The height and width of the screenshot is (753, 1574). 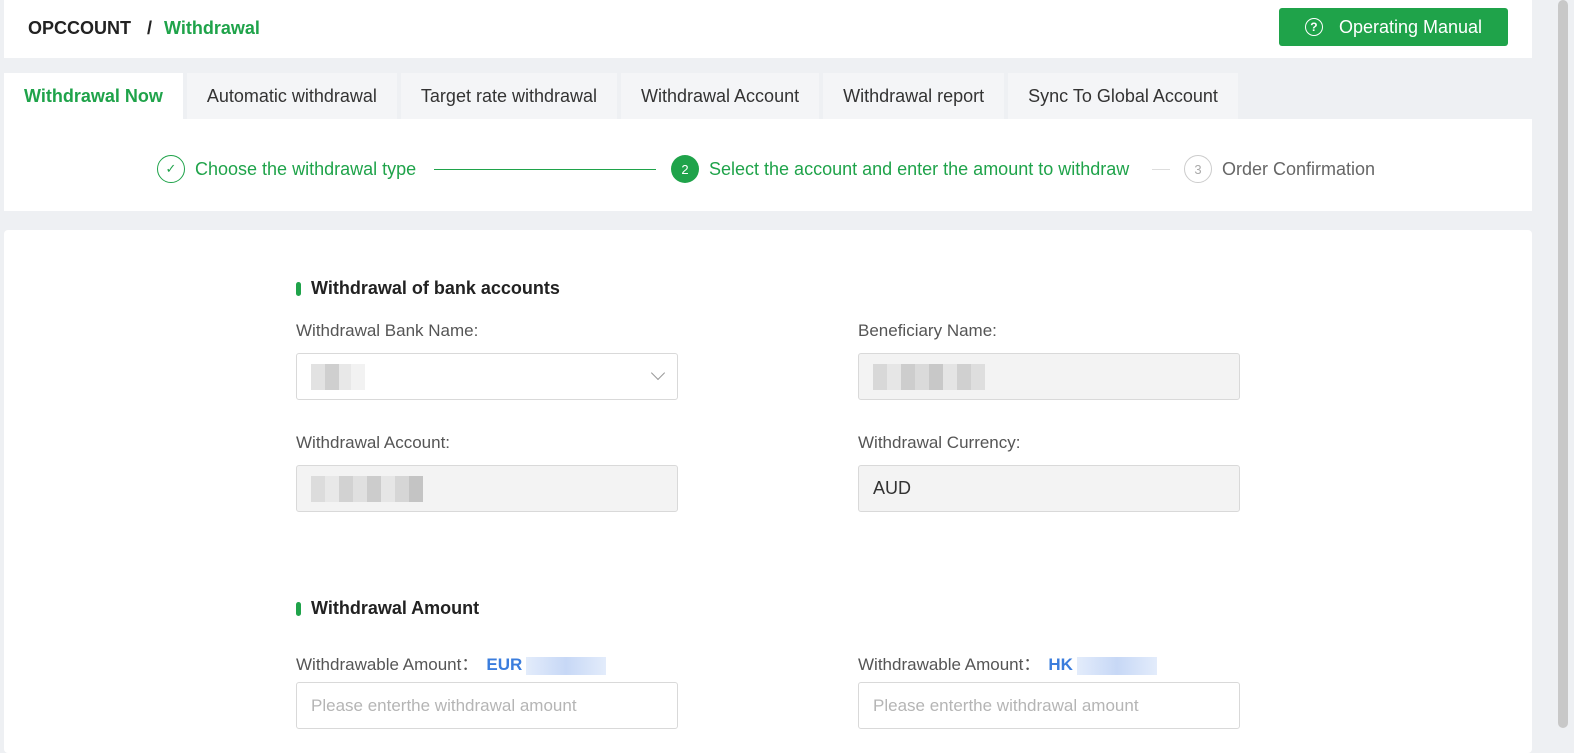 What do you see at coordinates (428, 288) in the screenshot?
I see `bank-section-title: Withdrawal of bank accounts` at bounding box center [428, 288].